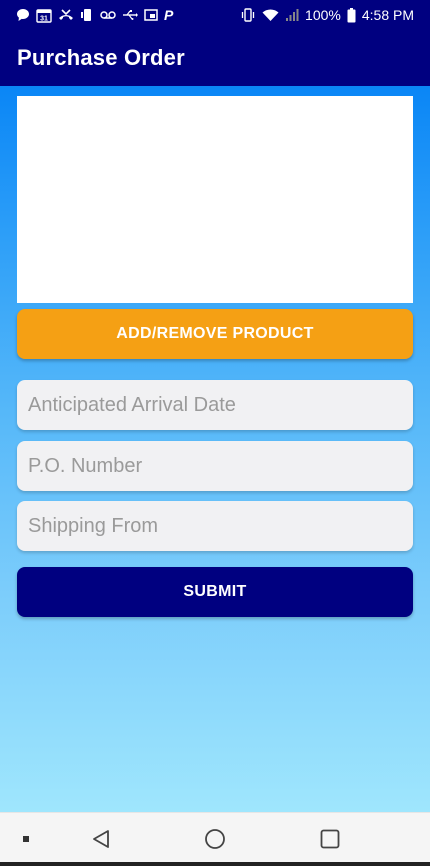  I want to click on status-left-icons: 31 P, so click(94, 15).